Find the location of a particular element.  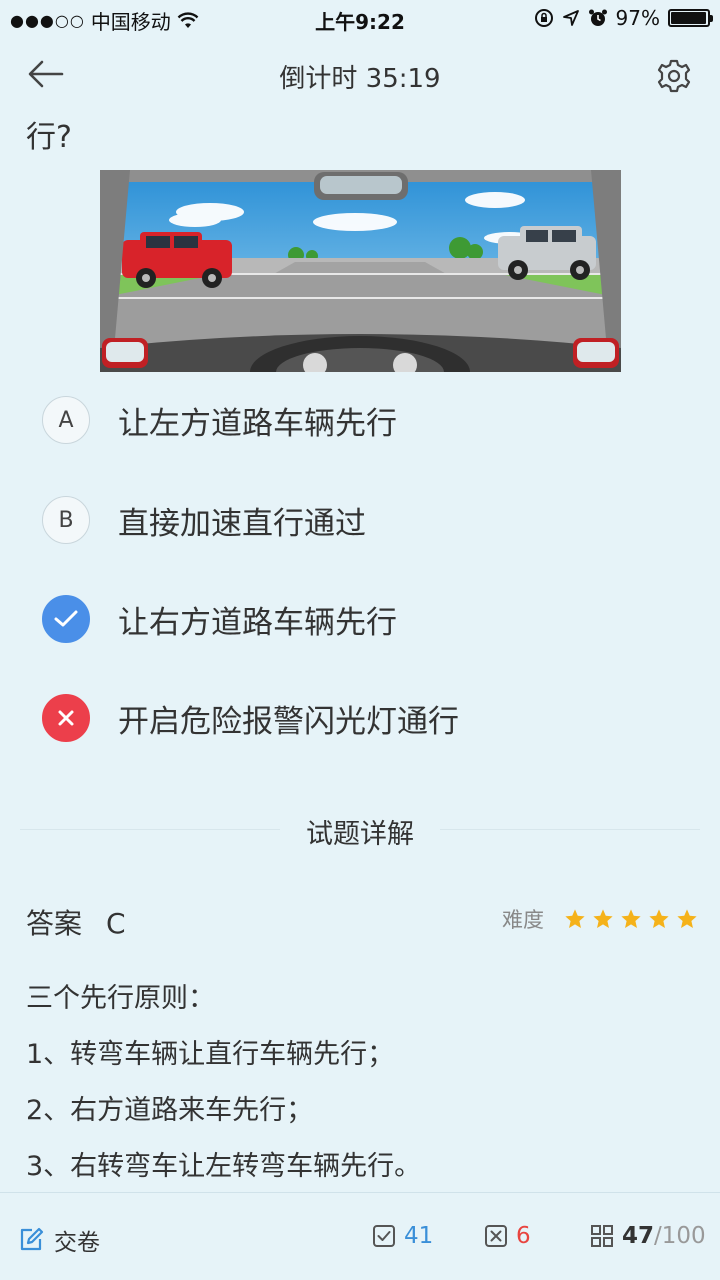

battery-percent: 97% is located at coordinates (637, 18).